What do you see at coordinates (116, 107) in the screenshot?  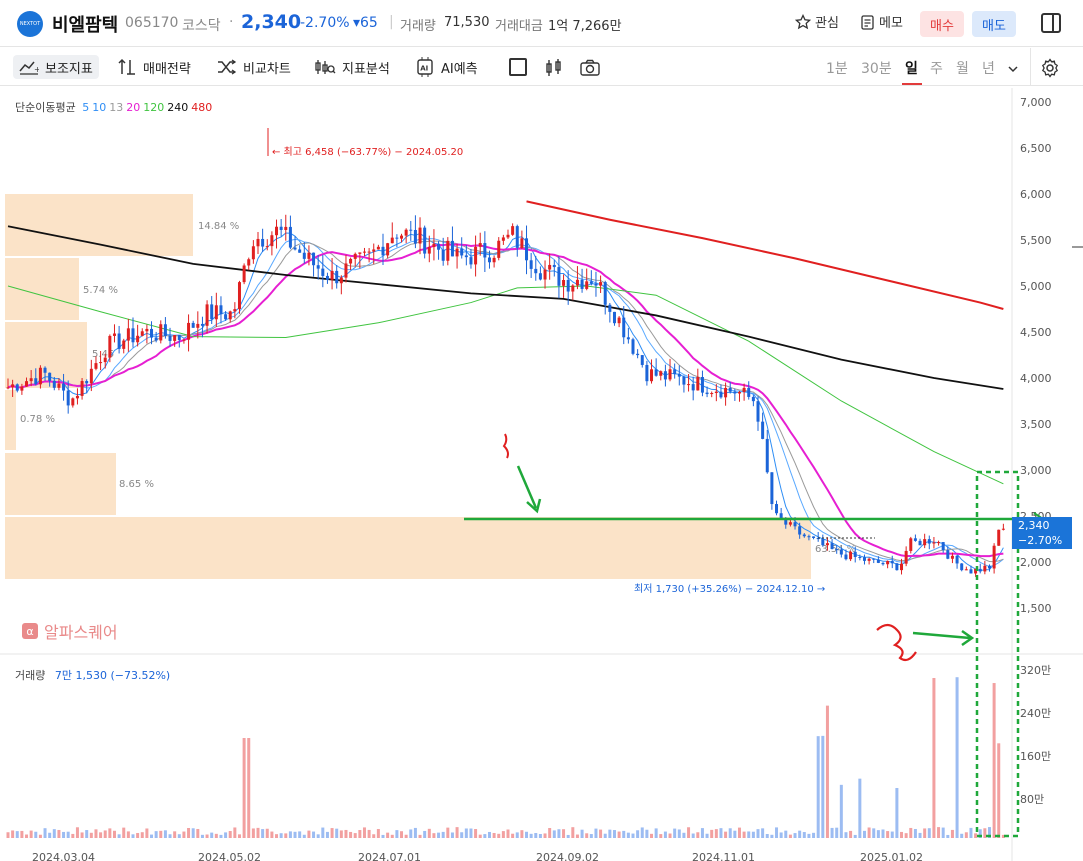 I see `ma-legend: 단순이동평균 5 10 13 20 120 240 480` at bounding box center [116, 107].